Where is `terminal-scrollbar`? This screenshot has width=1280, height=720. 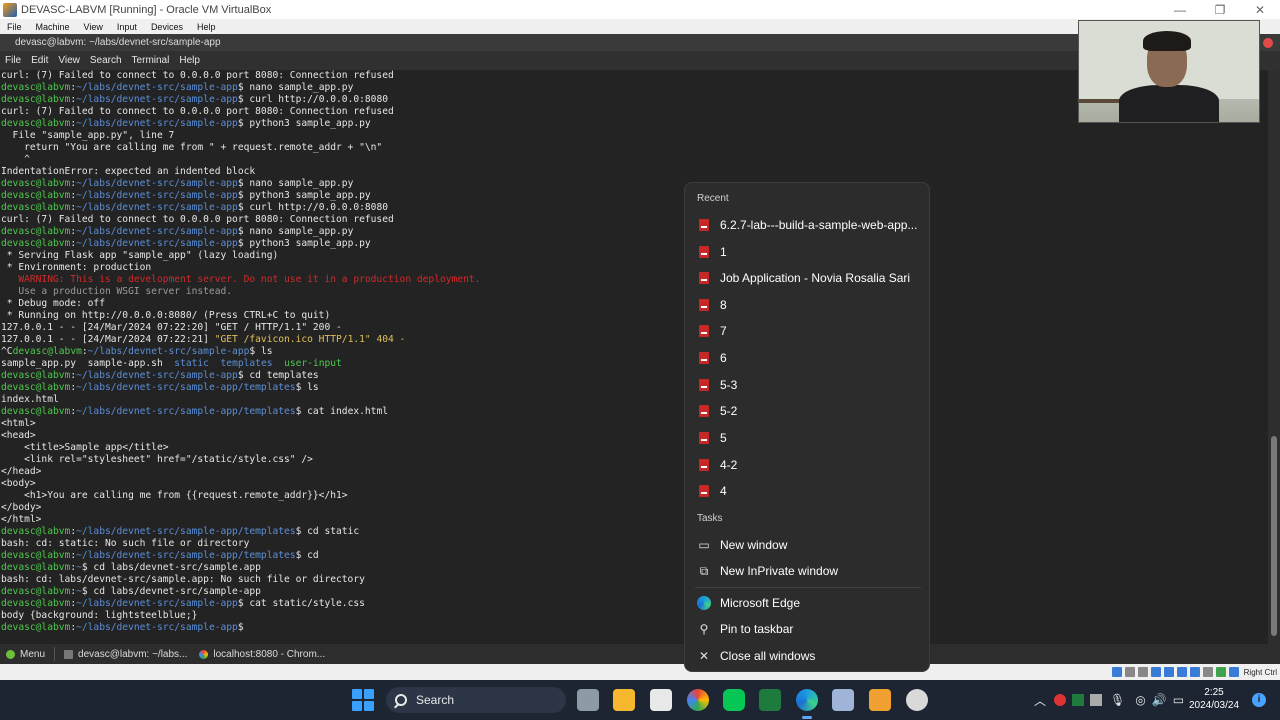 terminal-scrollbar is located at coordinates (1274, 357).